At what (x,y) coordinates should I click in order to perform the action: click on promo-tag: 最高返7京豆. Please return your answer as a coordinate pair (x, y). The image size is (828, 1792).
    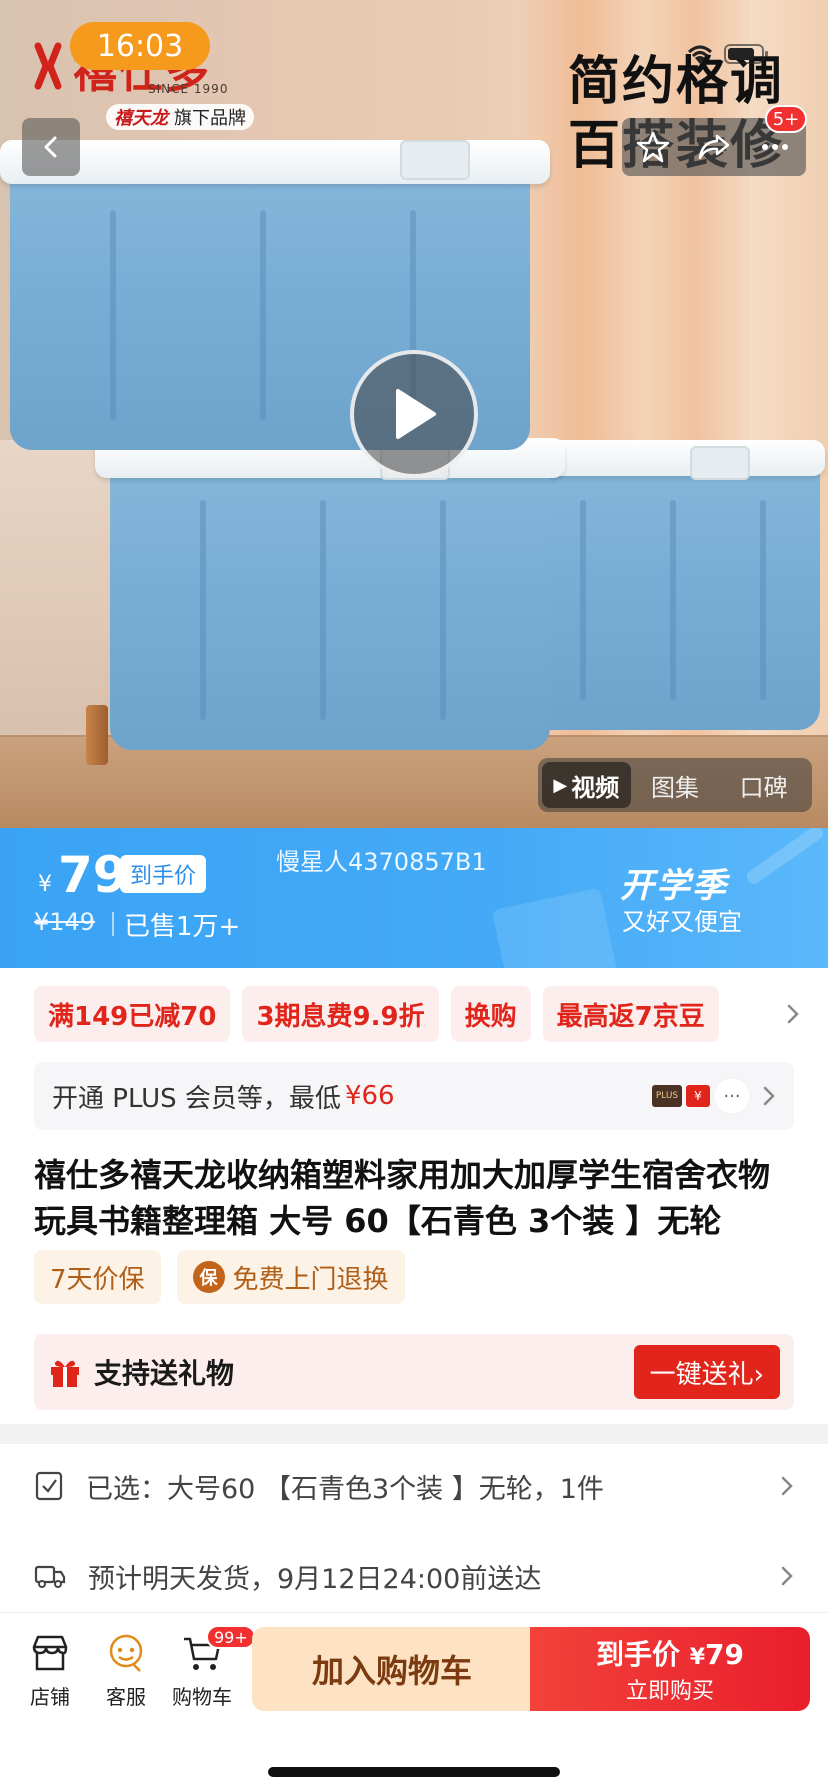
    Looking at the image, I should click on (630, 1014).